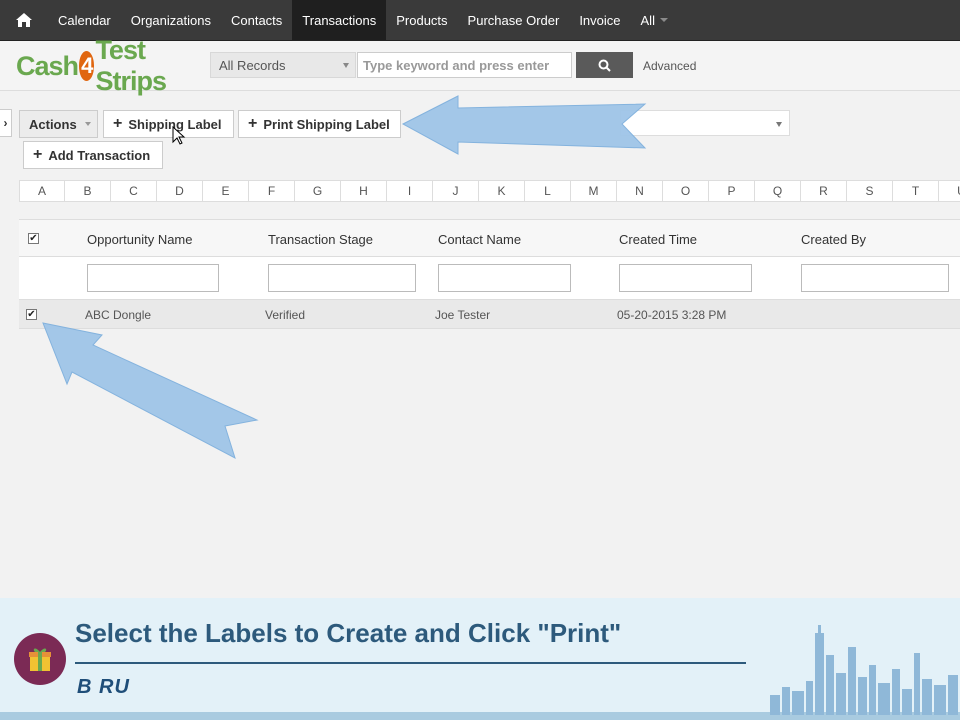 The width and height of the screenshot is (960, 720). I want to click on nav-products: Products, so click(421, 20).